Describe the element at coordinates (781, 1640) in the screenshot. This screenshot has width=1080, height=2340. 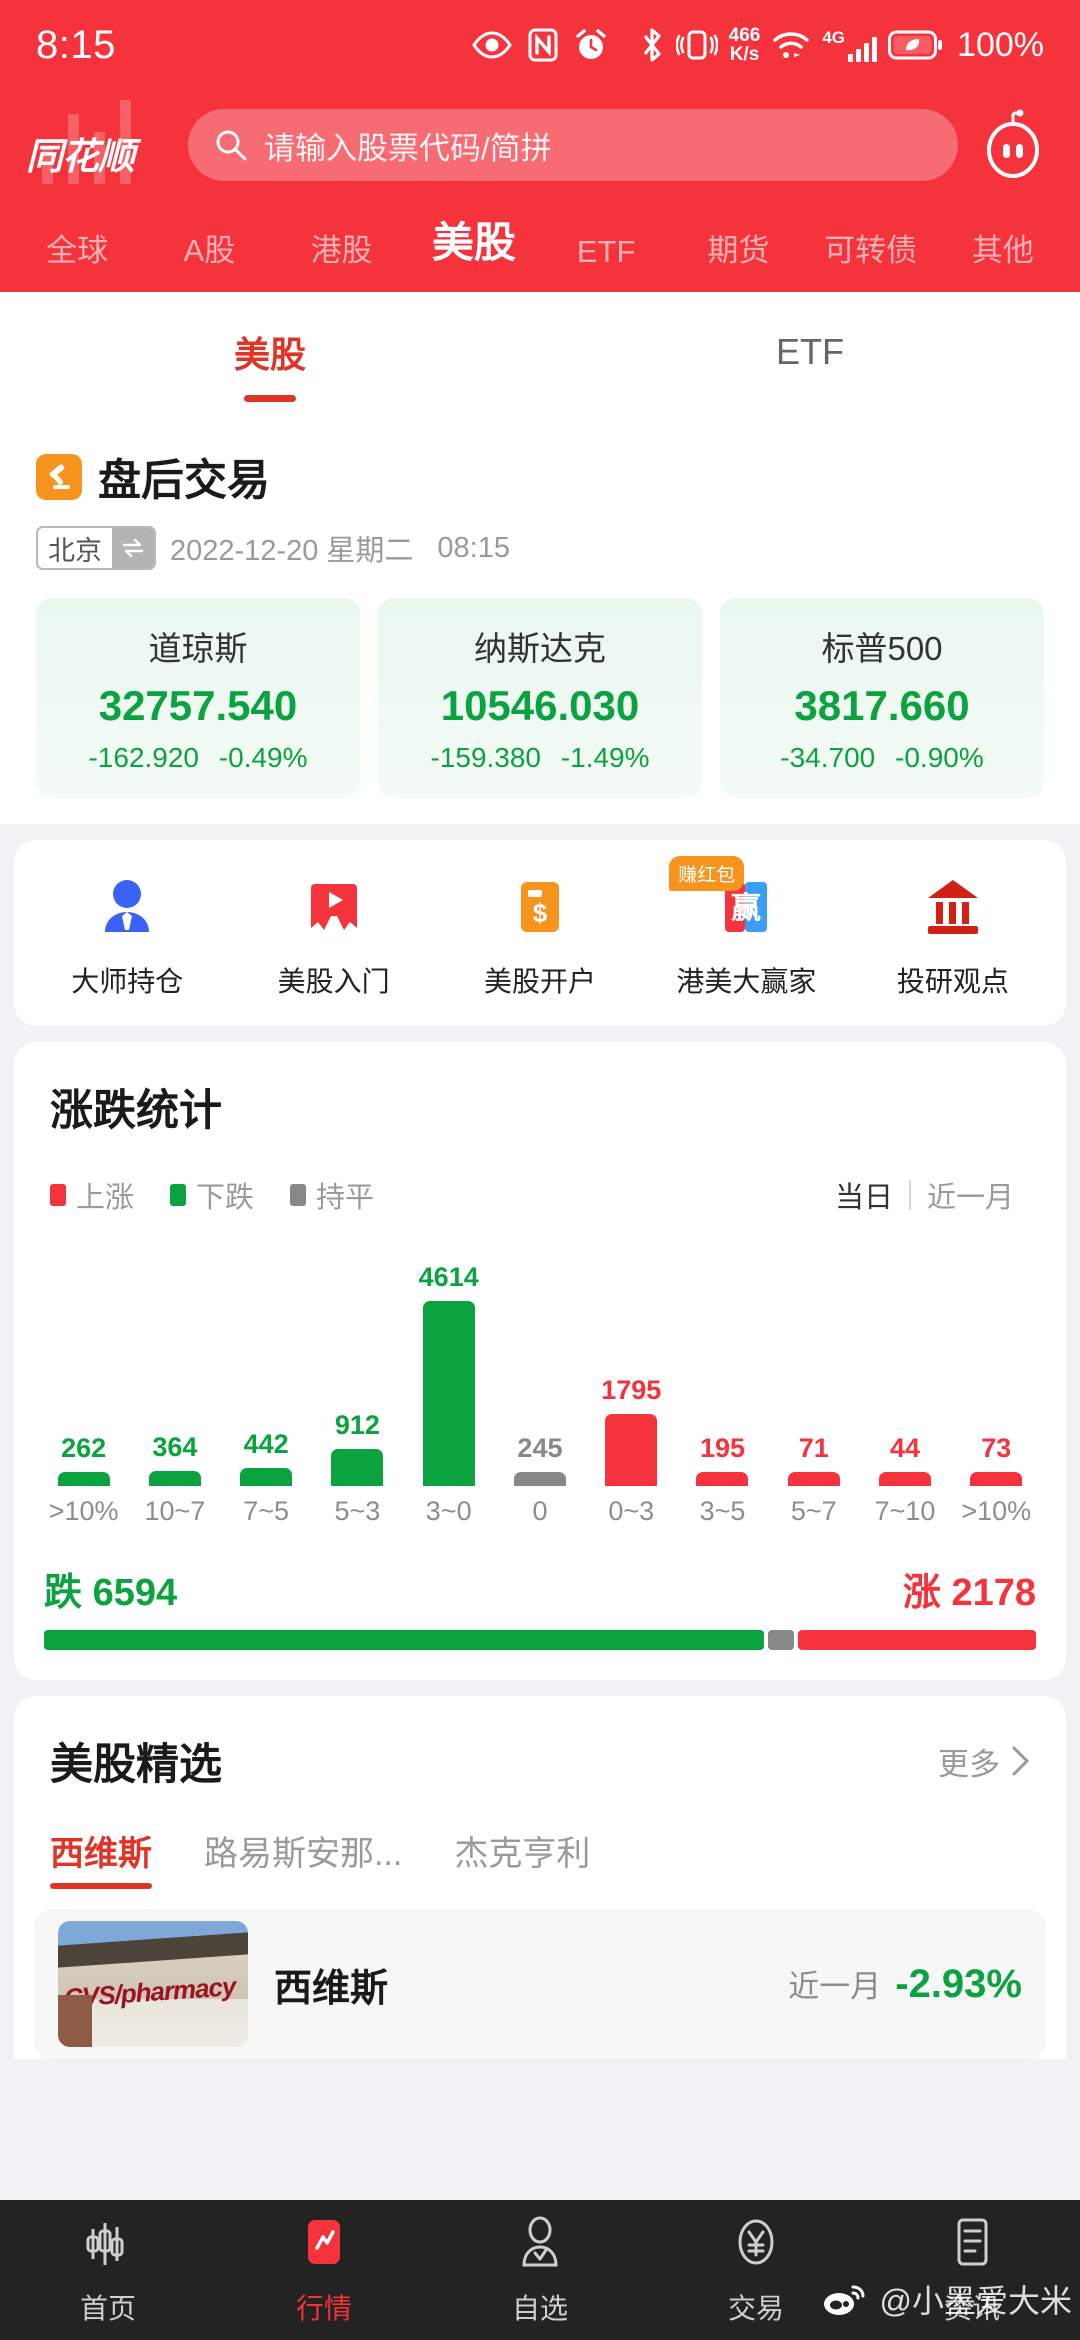
I see `proportion-flat-segment` at that location.